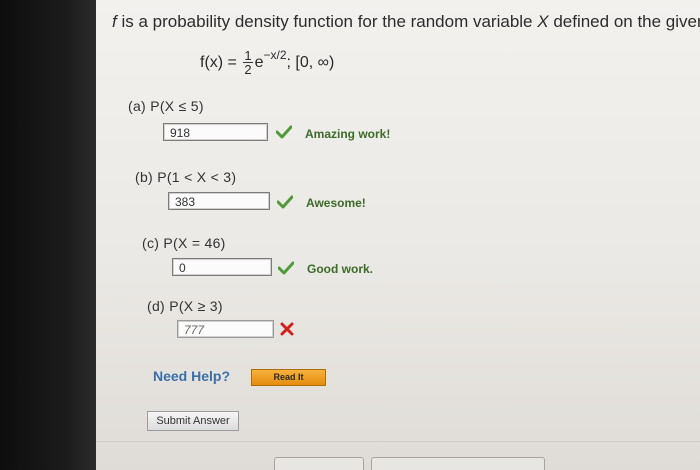 This screenshot has width=700, height=470. What do you see at coordinates (185, 306) in the screenshot?
I see `part-d-label: (d) P(X ≥ 3)` at bounding box center [185, 306].